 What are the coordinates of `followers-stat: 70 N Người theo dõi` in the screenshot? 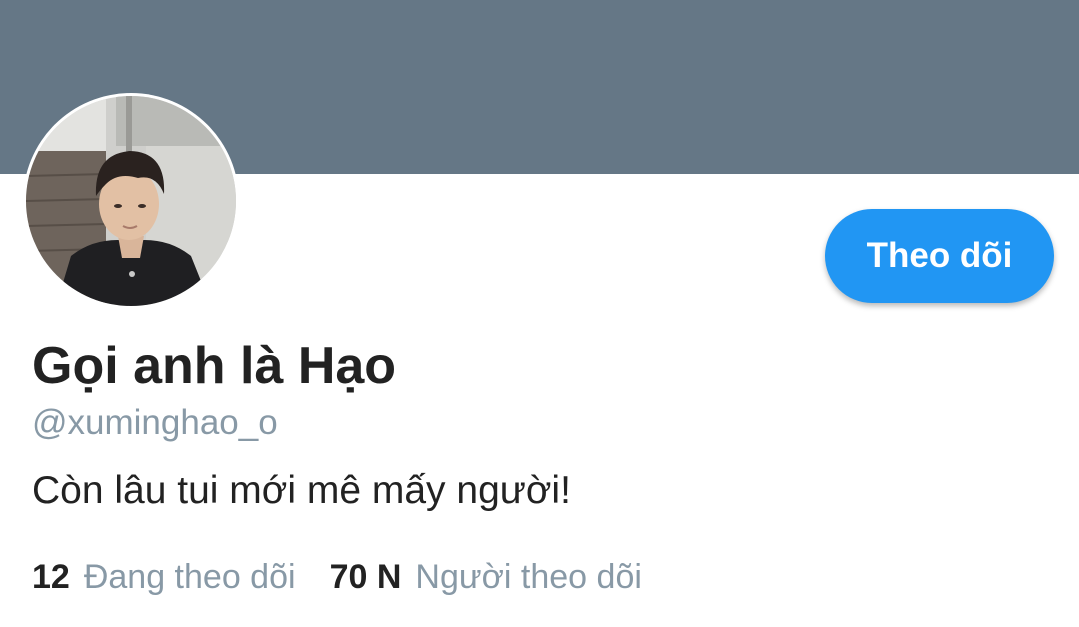 It's located at (486, 577).